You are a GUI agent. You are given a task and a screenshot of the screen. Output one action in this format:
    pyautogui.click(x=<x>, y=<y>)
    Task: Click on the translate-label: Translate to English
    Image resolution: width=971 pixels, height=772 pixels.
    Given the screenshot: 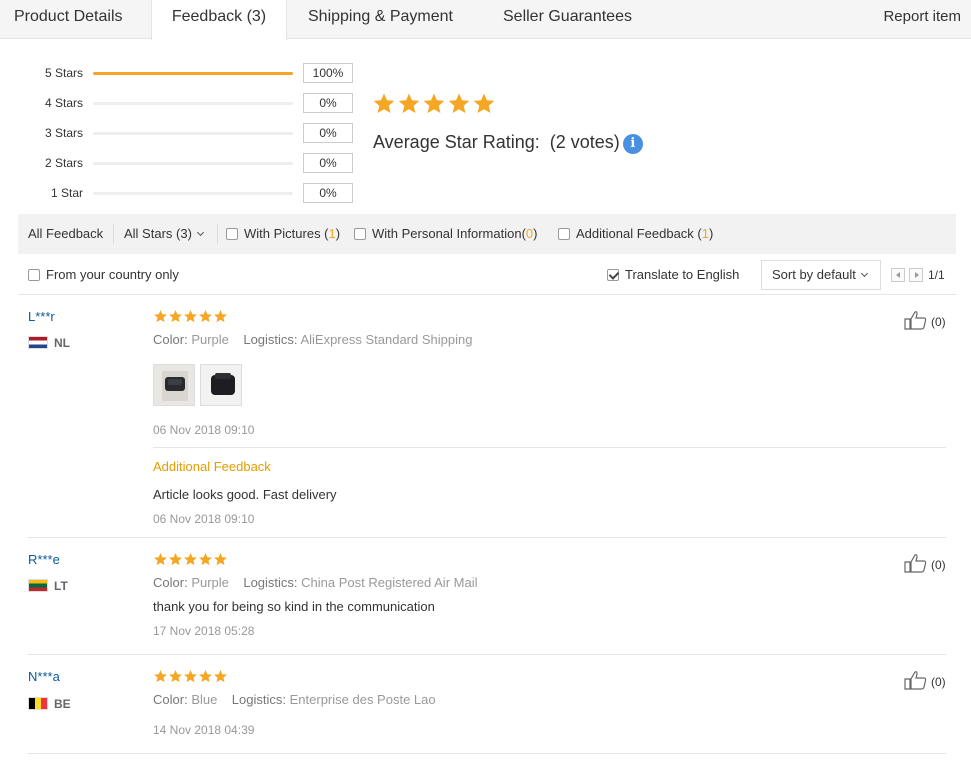 What is the action you would take?
    pyautogui.click(x=682, y=274)
    